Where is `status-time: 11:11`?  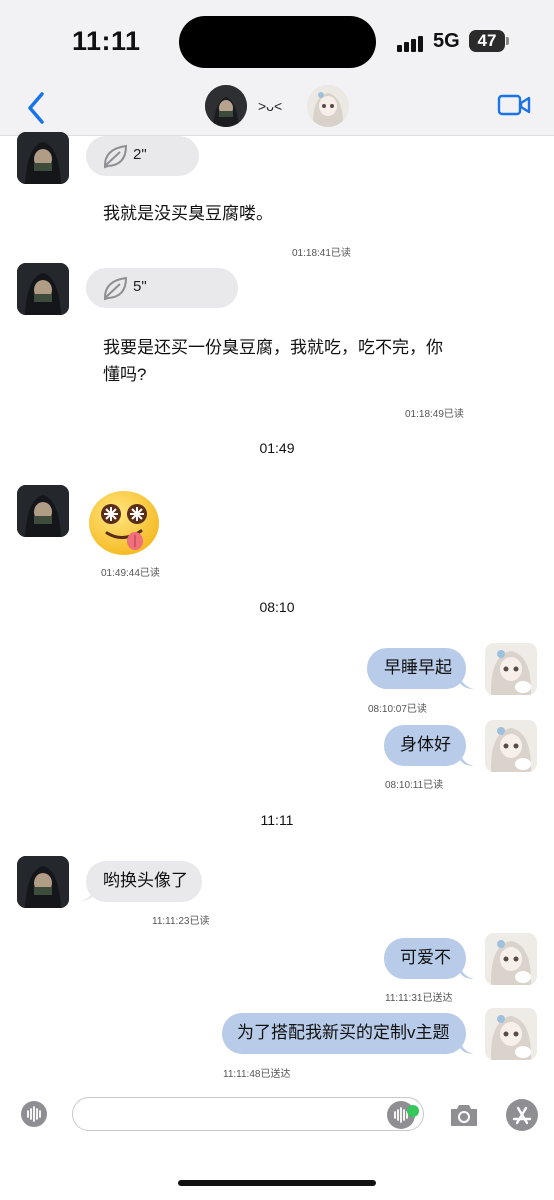
status-time: 11:11 is located at coordinates (106, 41).